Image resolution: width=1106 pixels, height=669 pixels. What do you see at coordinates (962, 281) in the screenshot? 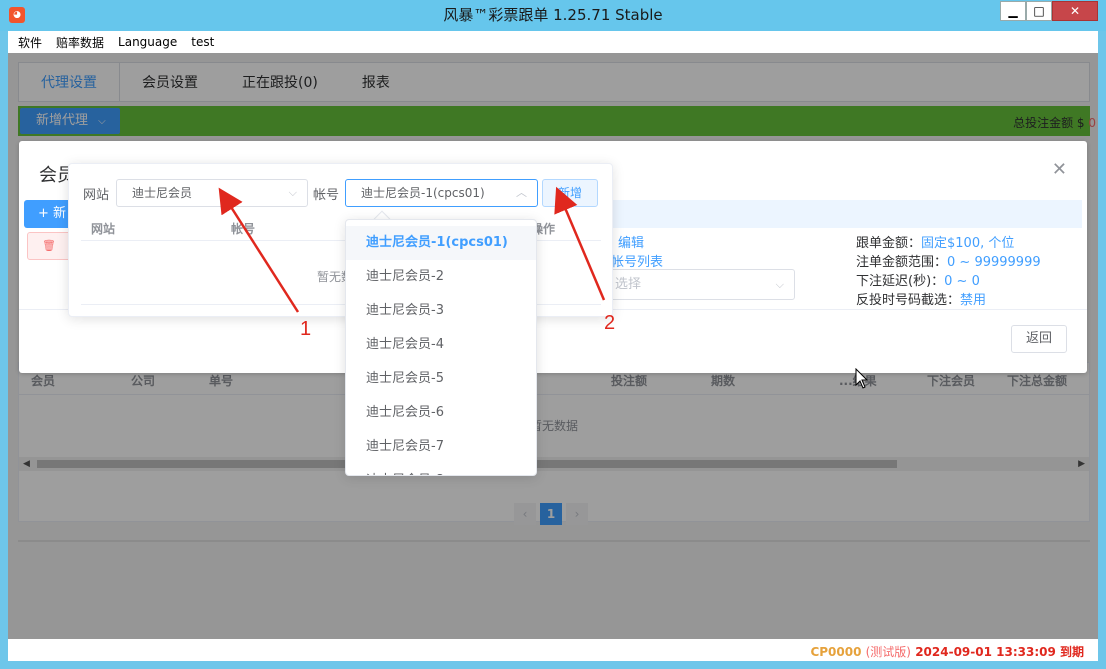
I see `delay-value: 0 ~ 0` at bounding box center [962, 281].